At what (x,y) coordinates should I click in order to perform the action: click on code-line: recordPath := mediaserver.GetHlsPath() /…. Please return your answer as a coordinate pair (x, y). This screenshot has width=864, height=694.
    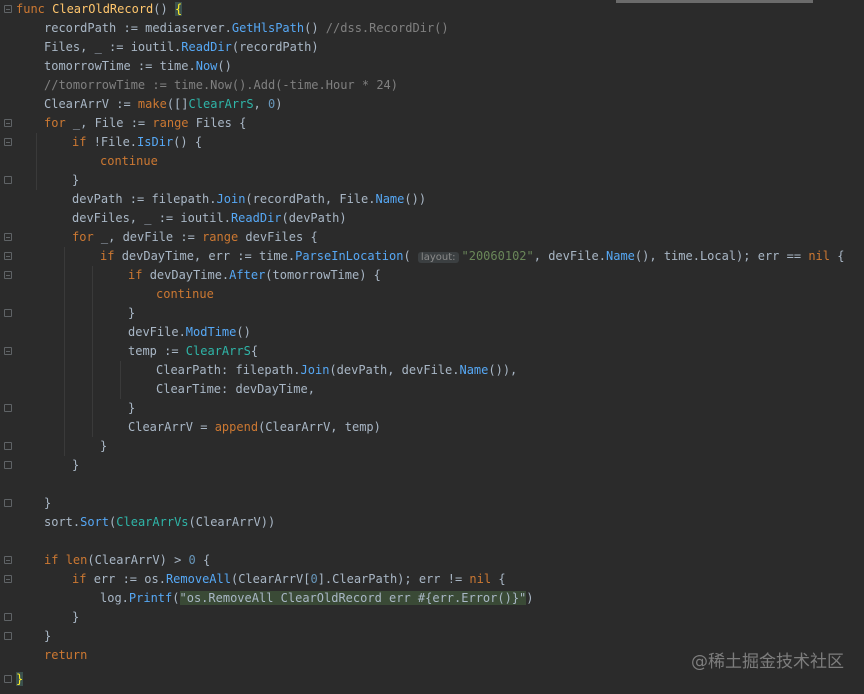
    Looking at the image, I should click on (246, 28).